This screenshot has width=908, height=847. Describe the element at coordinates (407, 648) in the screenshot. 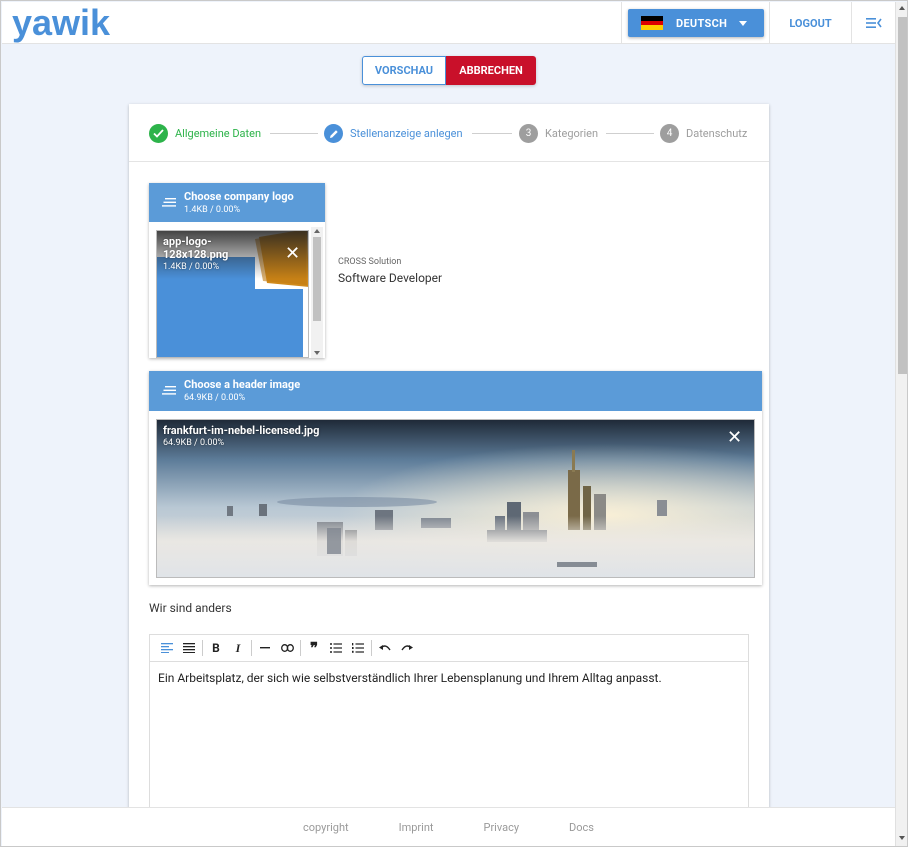

I see `redo-icon` at that location.